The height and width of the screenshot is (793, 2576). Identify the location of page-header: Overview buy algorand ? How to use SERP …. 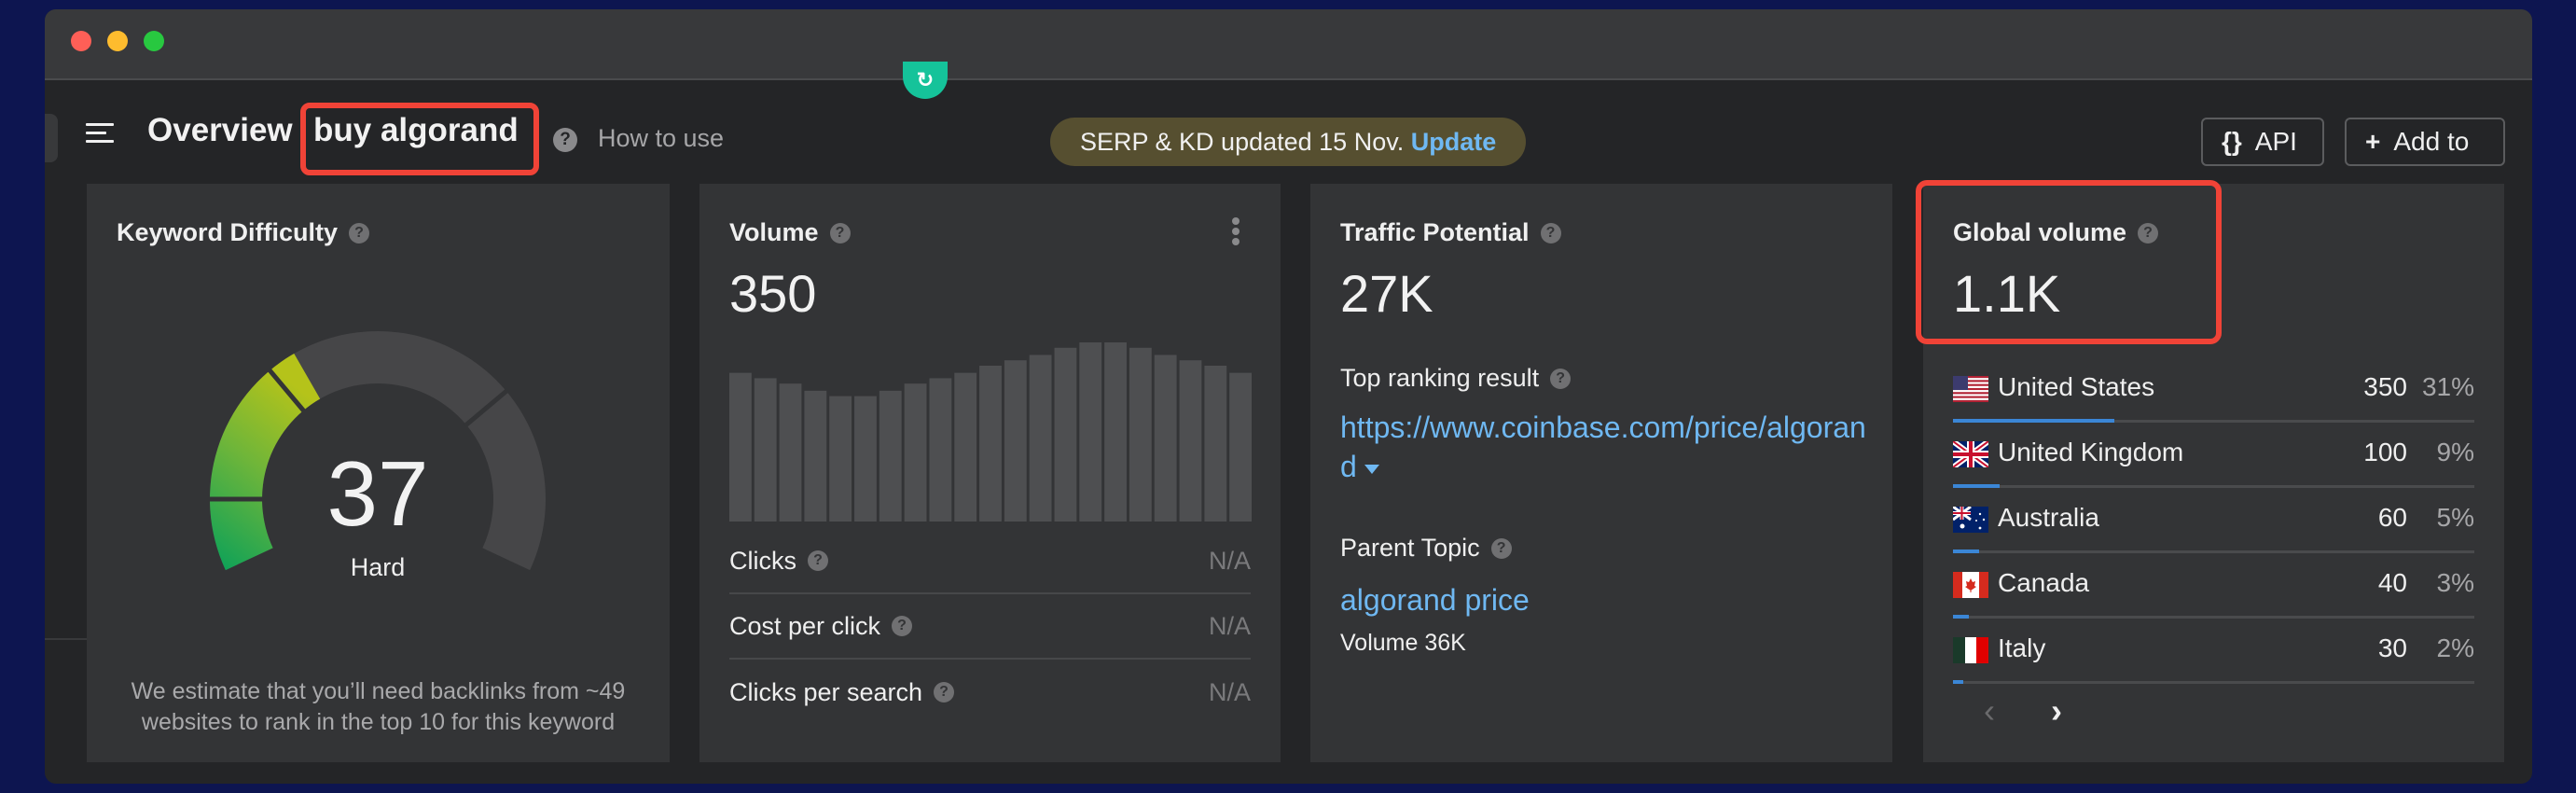
(1288, 134).